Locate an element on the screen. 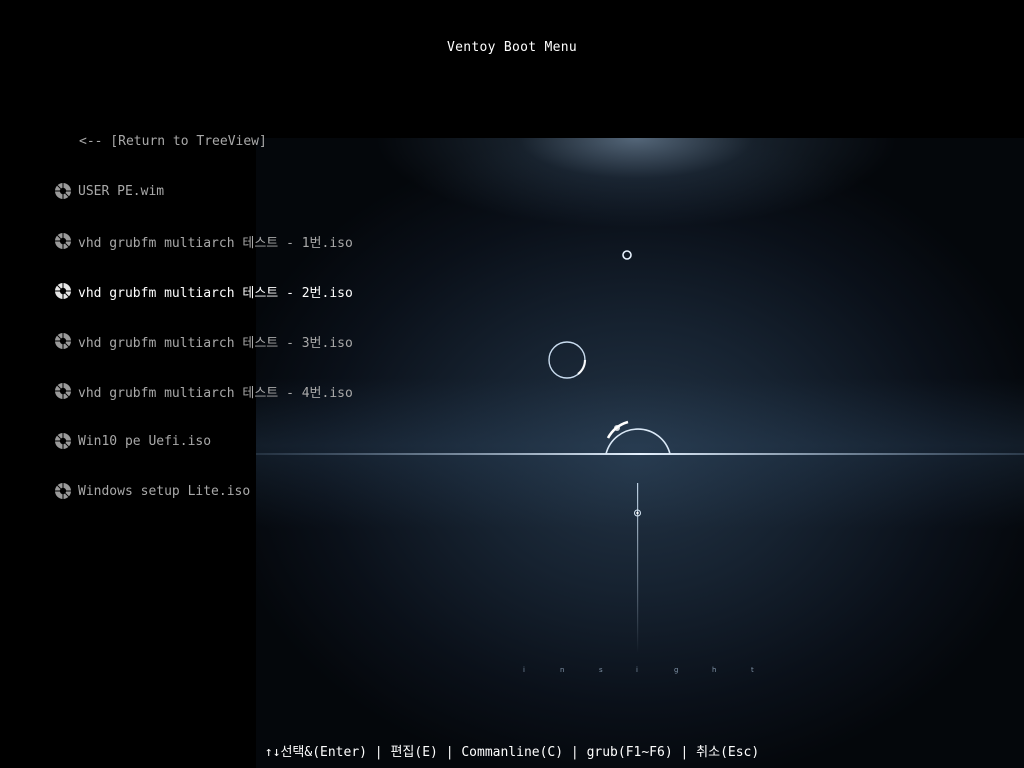 The image size is (1024, 768). wordmark-letters: i n s i g h t is located at coordinates (638, 670).